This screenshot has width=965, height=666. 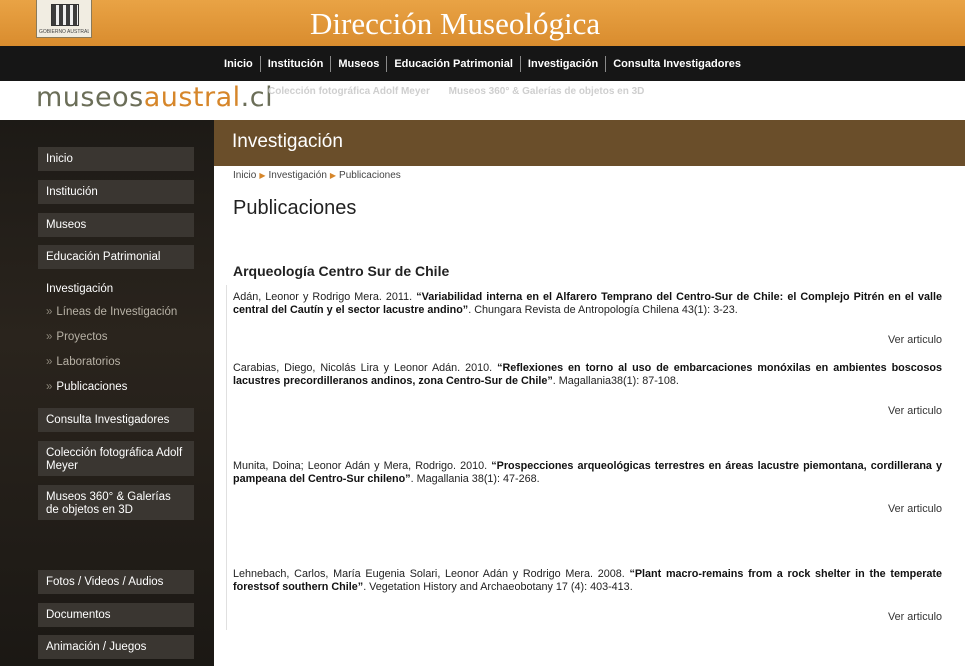 I want to click on sidebar-sub-publicaciones: » Publicaciones, so click(x=116, y=387).